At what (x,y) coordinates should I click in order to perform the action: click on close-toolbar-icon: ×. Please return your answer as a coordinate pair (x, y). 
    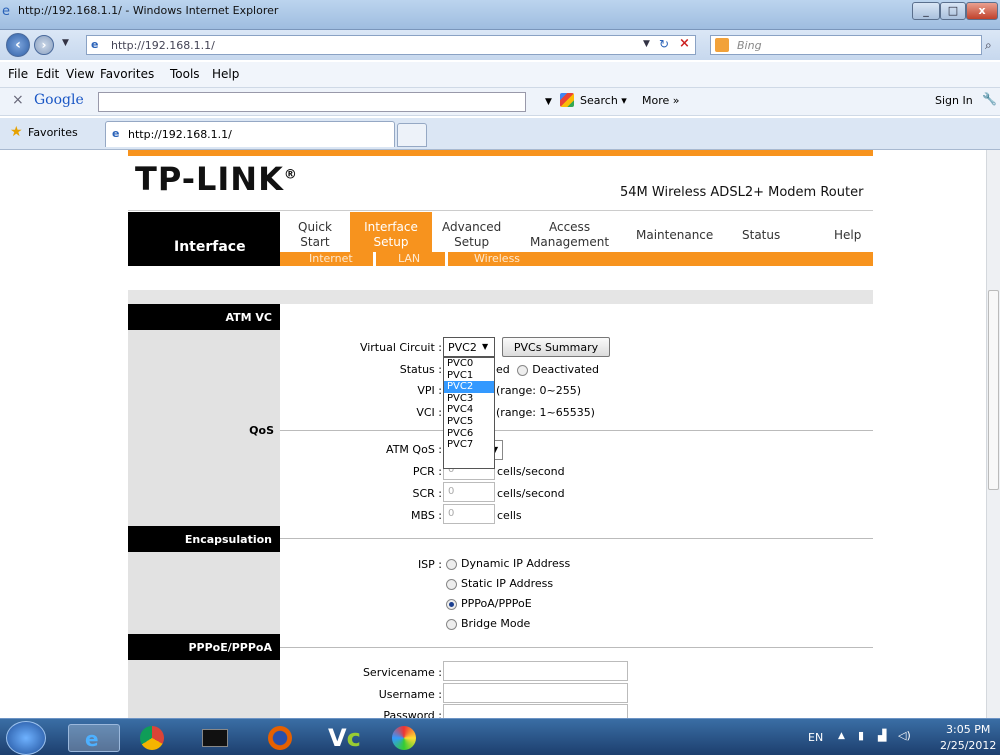
    Looking at the image, I should click on (18, 100).